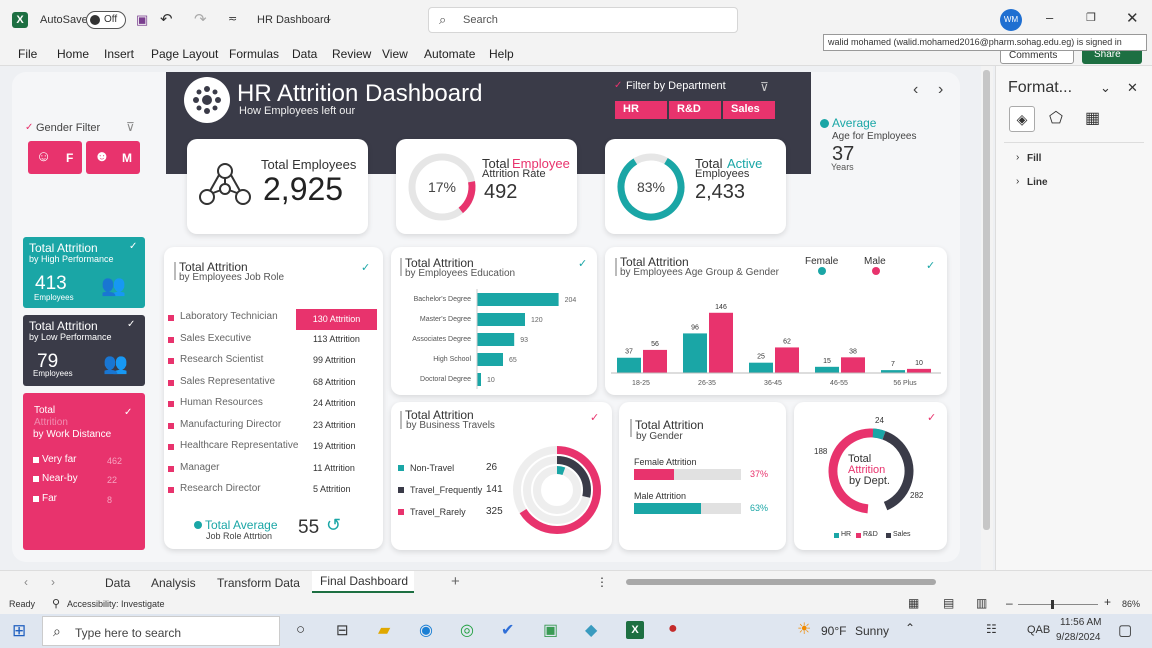 This screenshot has width=1152, height=648. What do you see at coordinates (583, 20) in the screenshot?
I see `search-input: ⌕ Search` at bounding box center [583, 20].